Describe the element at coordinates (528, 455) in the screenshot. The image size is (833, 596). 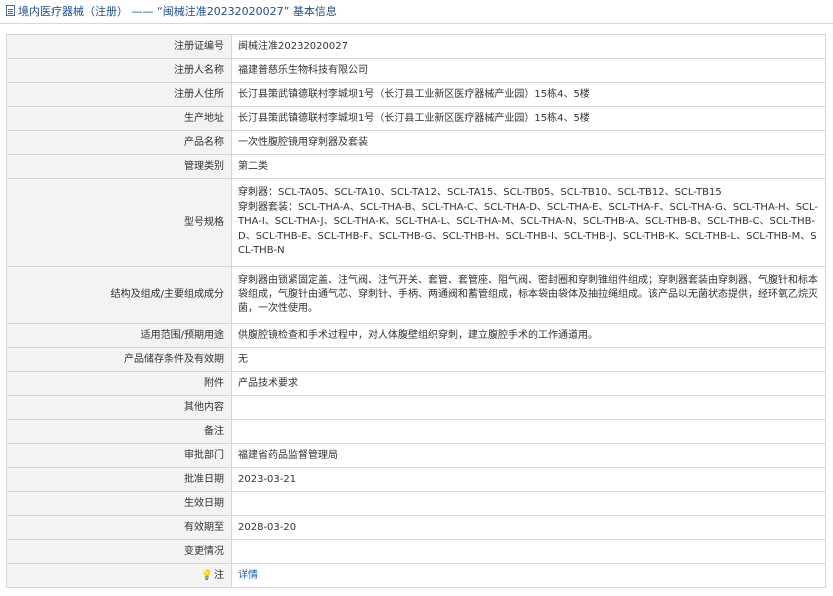
I see `field-value: 福建省药品监督管理局` at that location.